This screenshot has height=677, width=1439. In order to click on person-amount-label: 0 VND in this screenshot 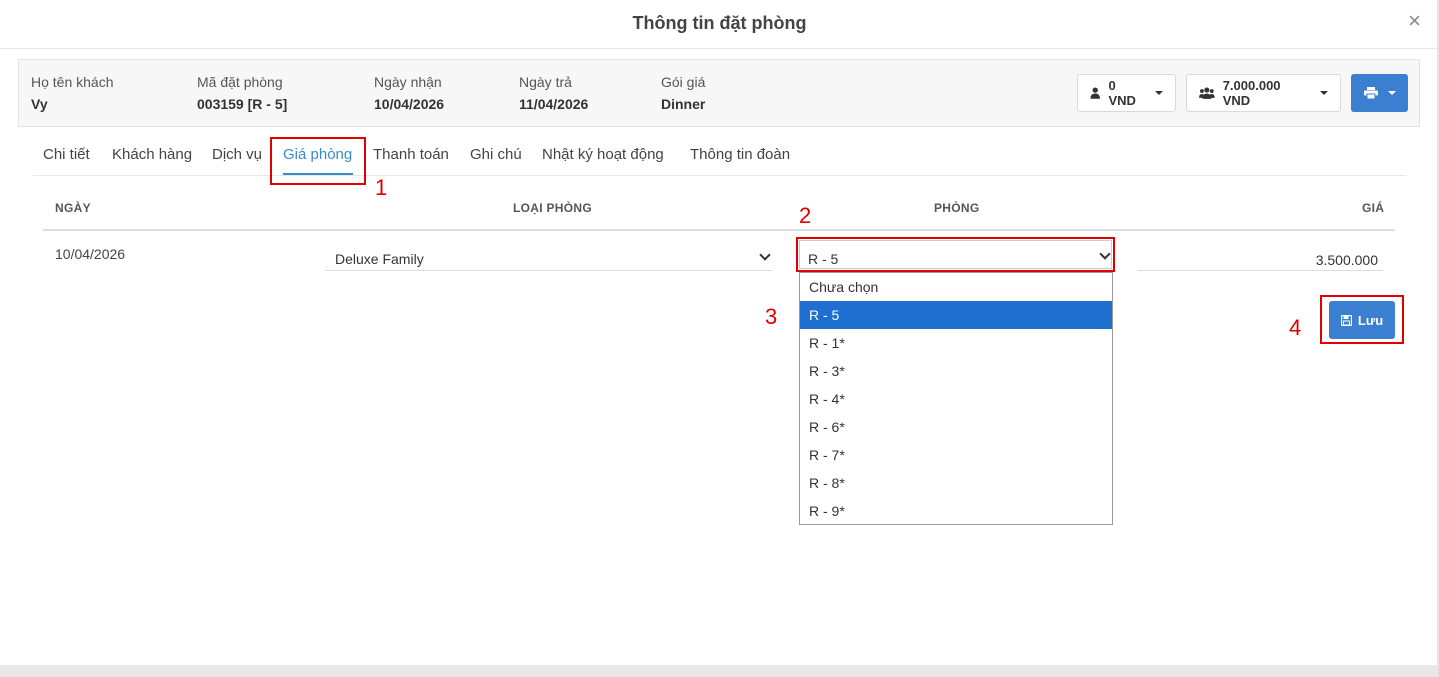, I will do `click(1122, 93)`.